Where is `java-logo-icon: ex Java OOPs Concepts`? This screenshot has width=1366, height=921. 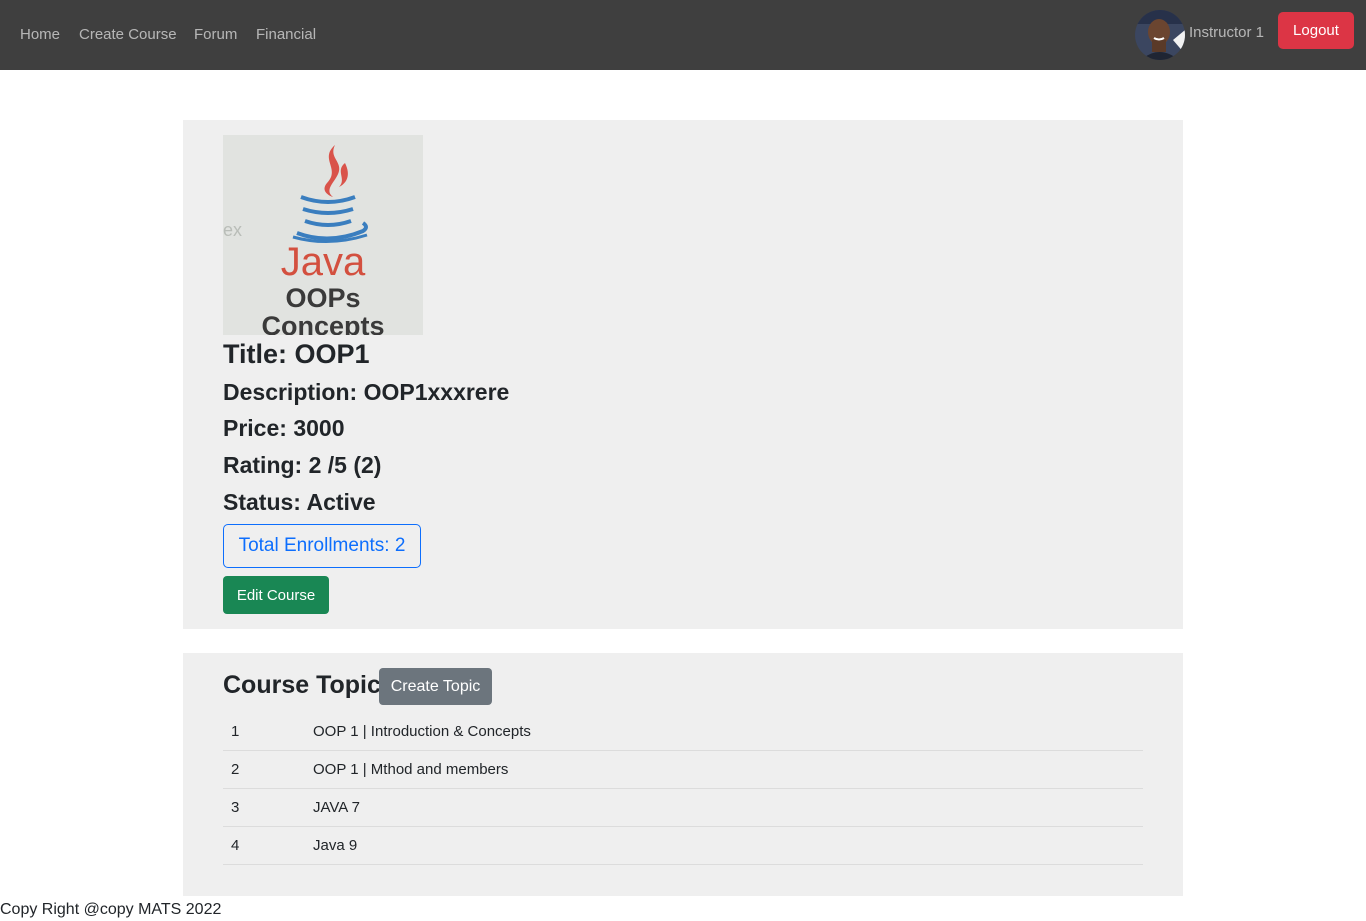
java-logo-icon: ex Java OOPs Concepts is located at coordinates (323, 235).